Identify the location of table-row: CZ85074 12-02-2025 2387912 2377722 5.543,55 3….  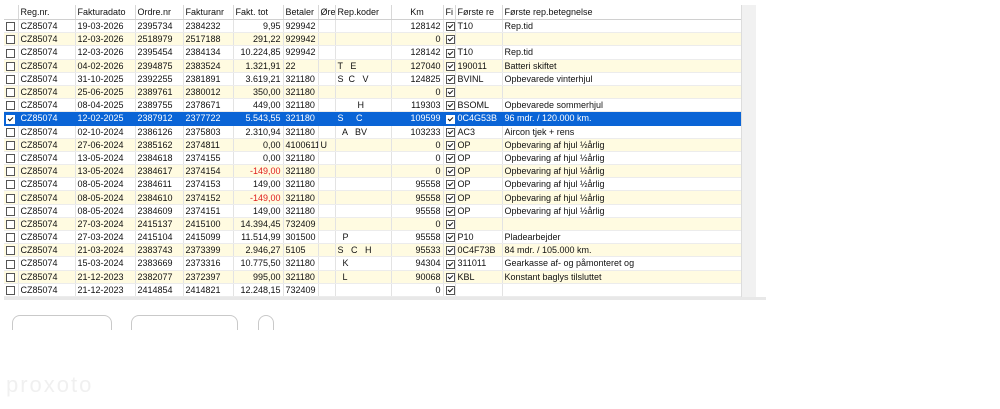
(373, 118).